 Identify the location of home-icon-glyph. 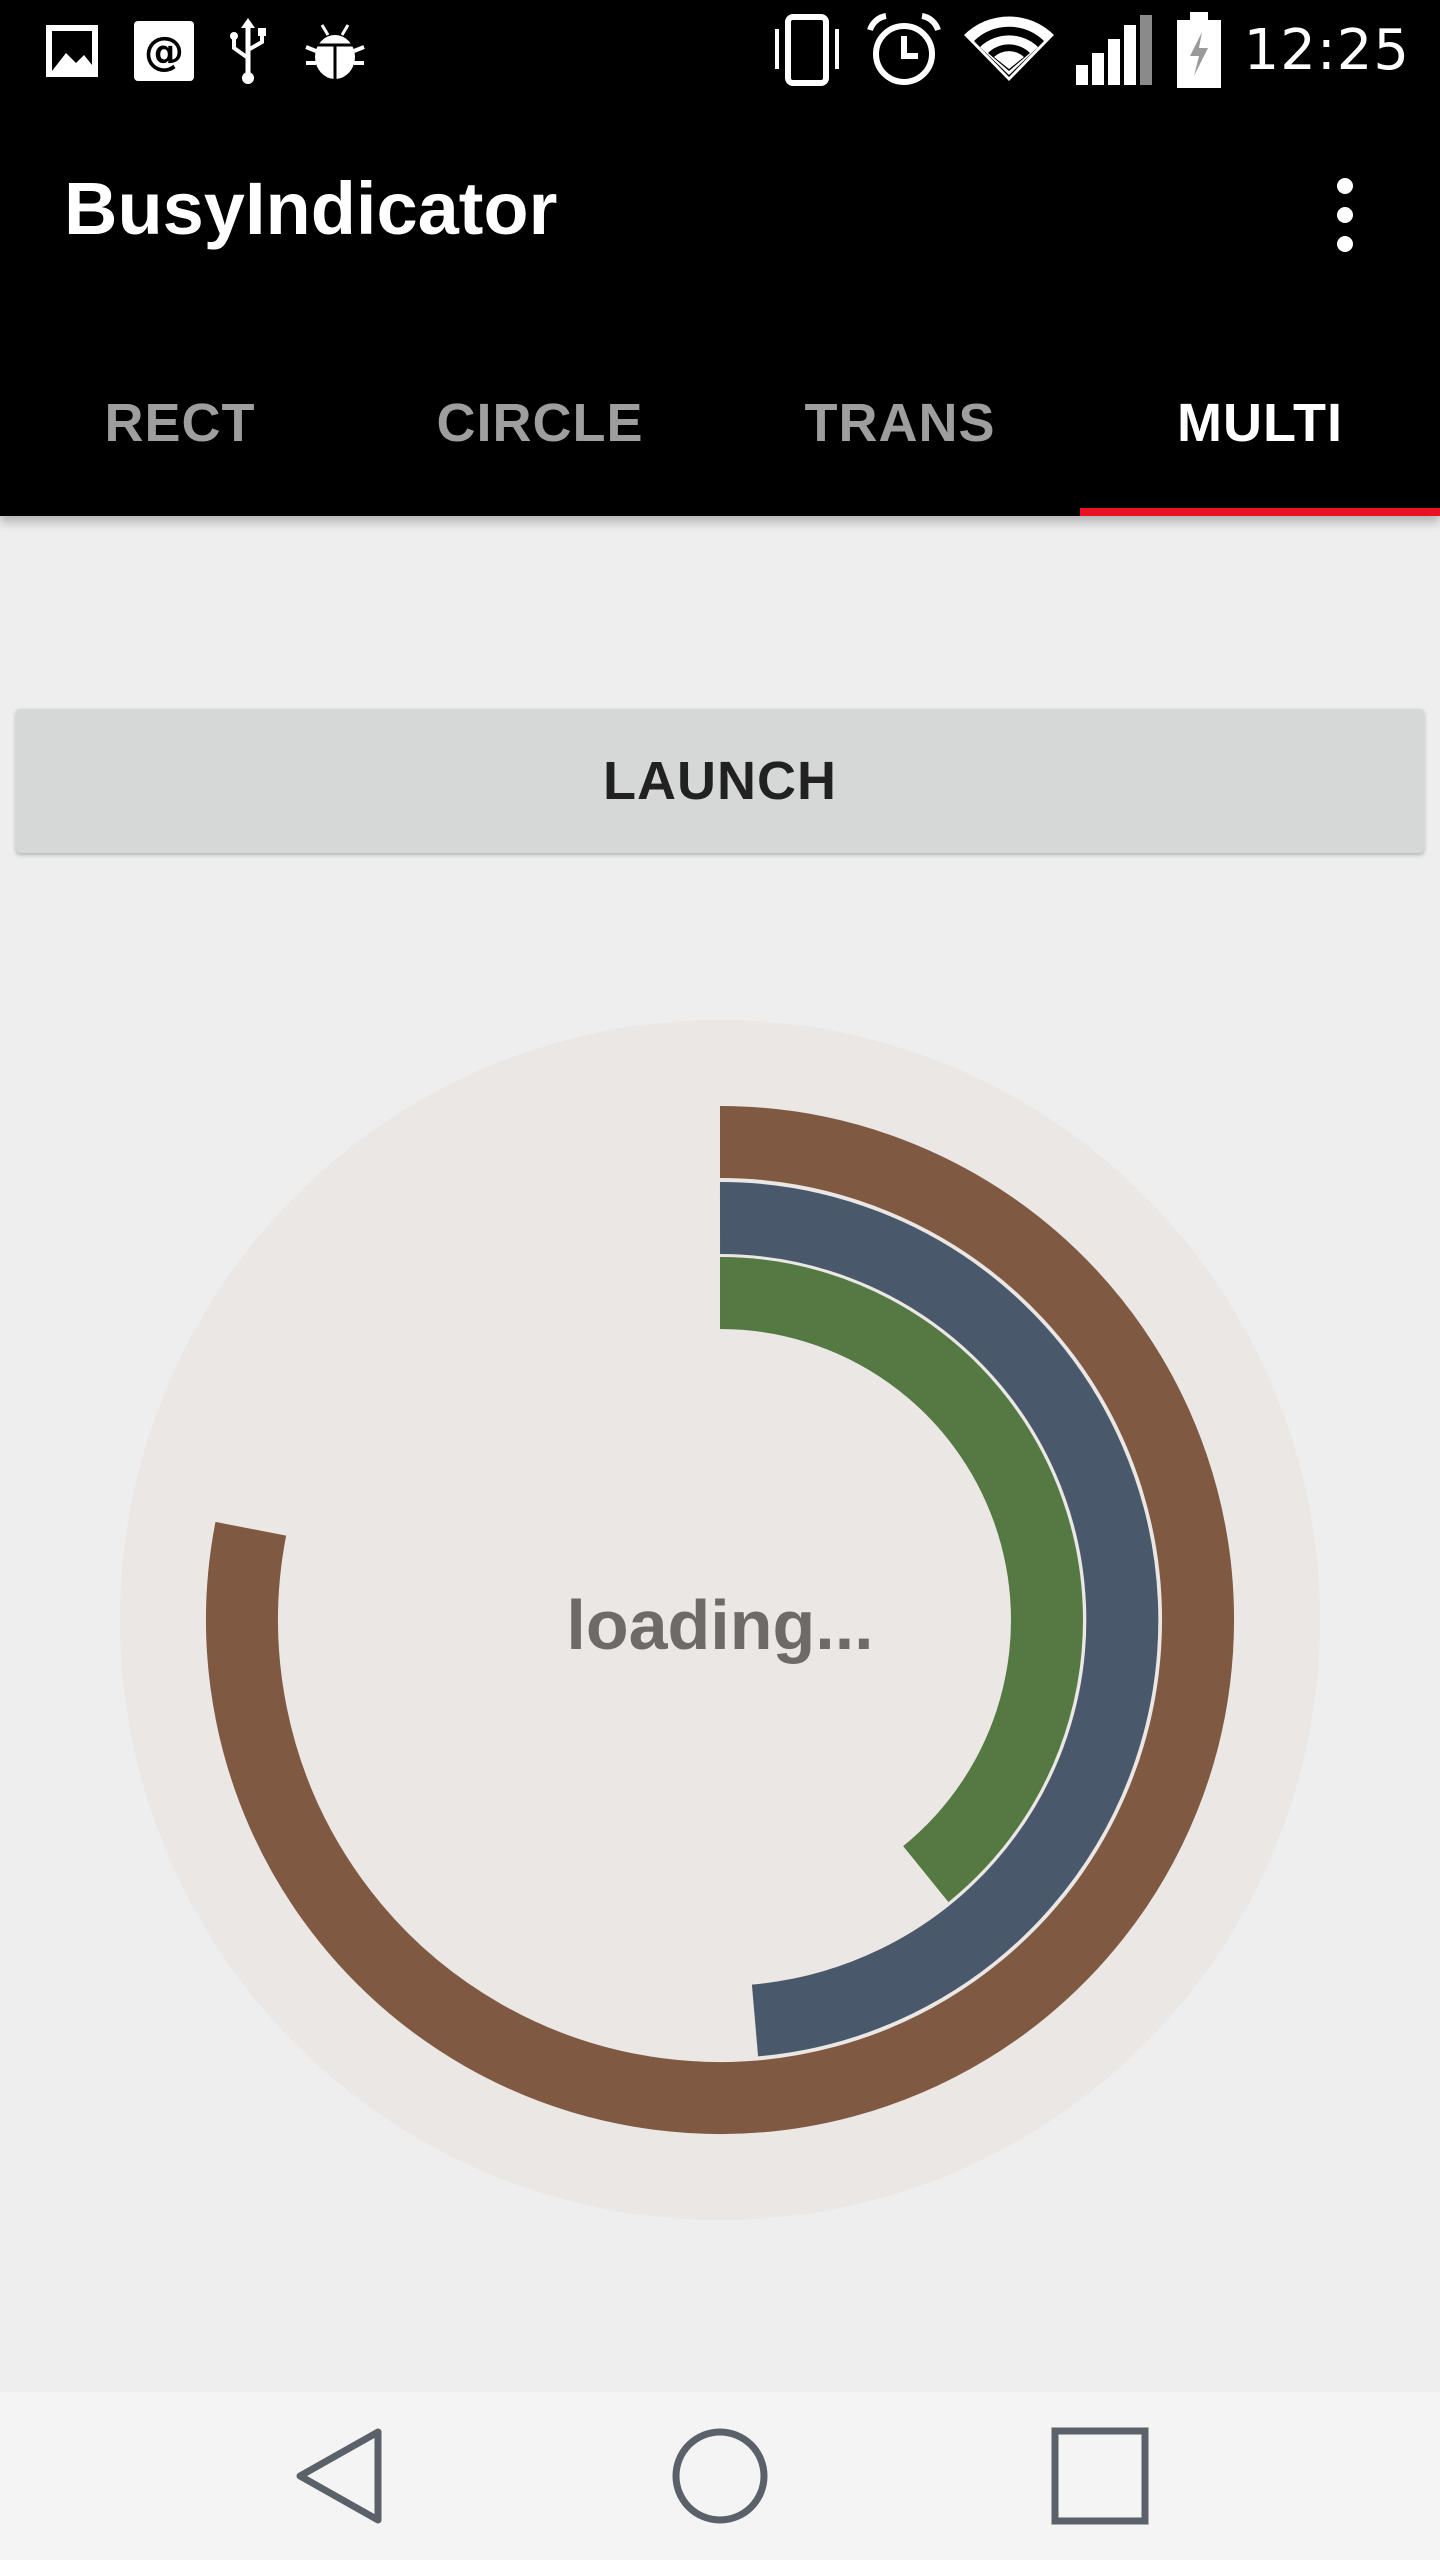
(720, 2476).